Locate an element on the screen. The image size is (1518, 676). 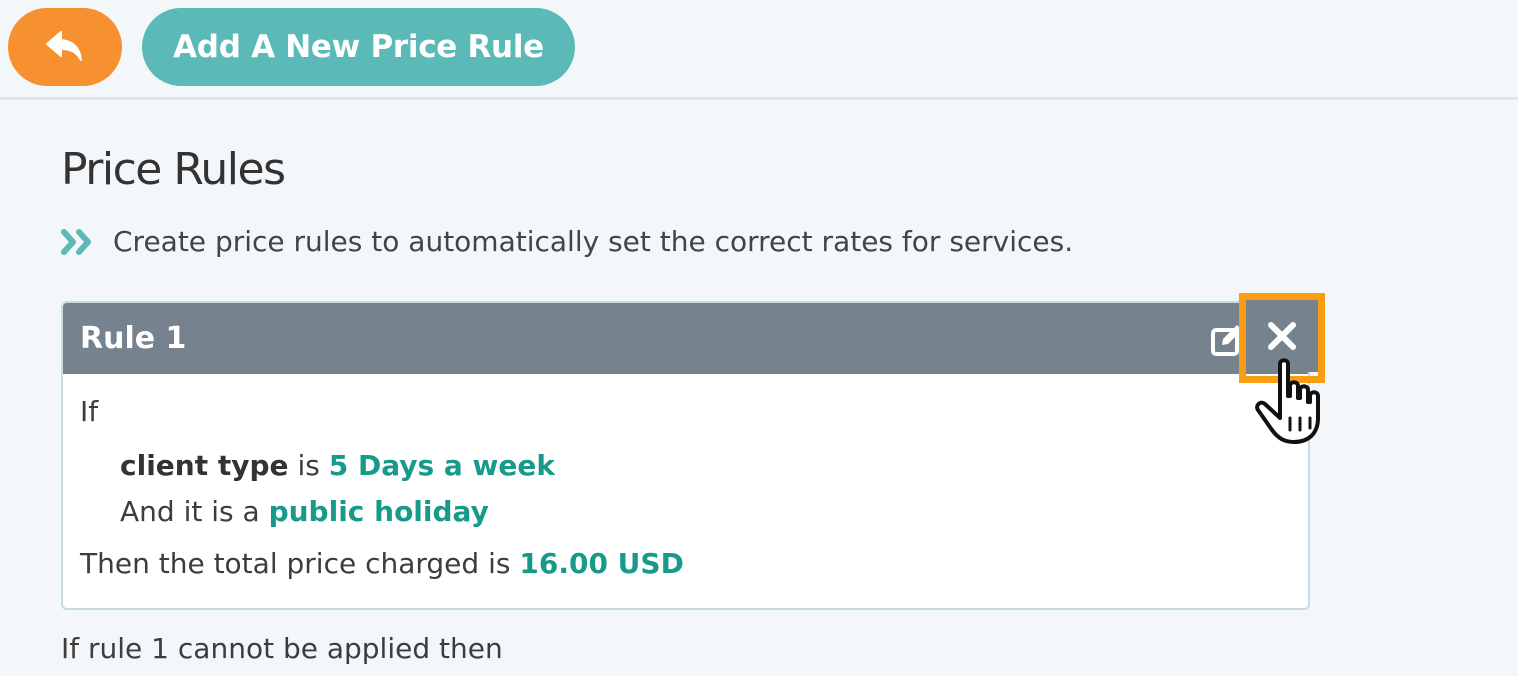
rule-condition: client type is 5 Days a week is located at coordinates (337, 465).